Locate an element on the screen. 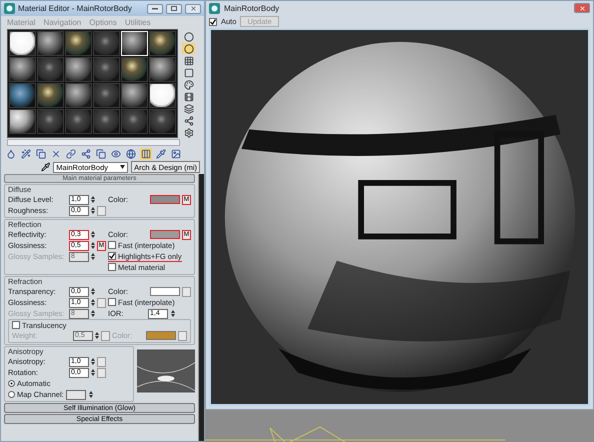 The width and height of the screenshot is (594, 442). square-icon is located at coordinates (189, 73).